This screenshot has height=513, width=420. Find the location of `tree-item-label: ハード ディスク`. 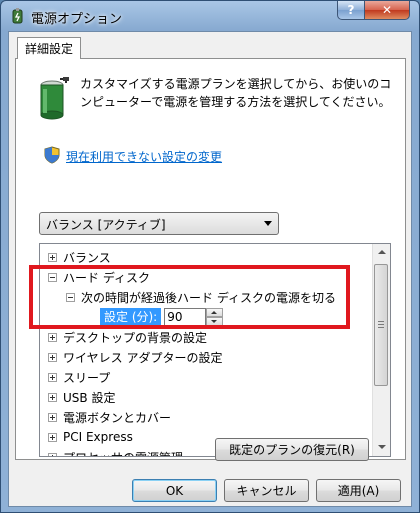

tree-item-label: ハード ディスク is located at coordinates (106, 277).